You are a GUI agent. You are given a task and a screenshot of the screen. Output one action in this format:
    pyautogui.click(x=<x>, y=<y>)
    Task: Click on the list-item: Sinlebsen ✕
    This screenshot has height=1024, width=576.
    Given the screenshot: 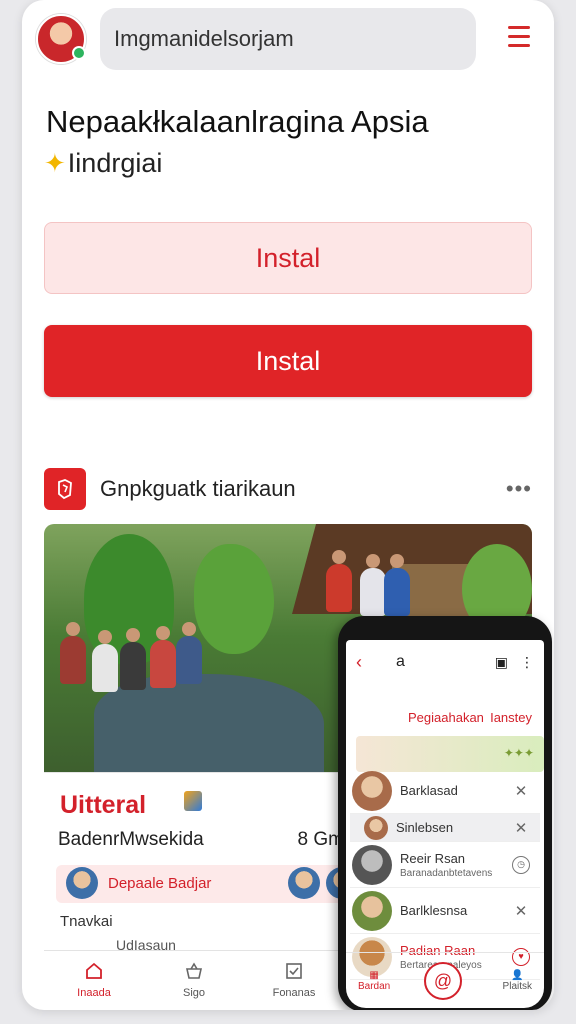 What is the action you would take?
    pyautogui.click(x=445, y=828)
    